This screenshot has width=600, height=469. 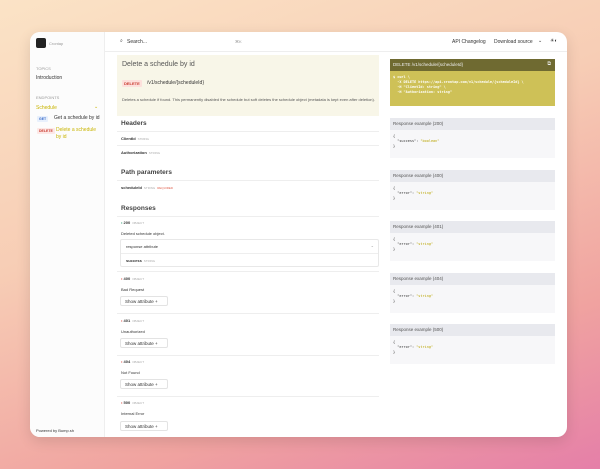 What do you see at coordinates (130, 372) in the screenshot?
I see `response-desc: Not Found` at bounding box center [130, 372].